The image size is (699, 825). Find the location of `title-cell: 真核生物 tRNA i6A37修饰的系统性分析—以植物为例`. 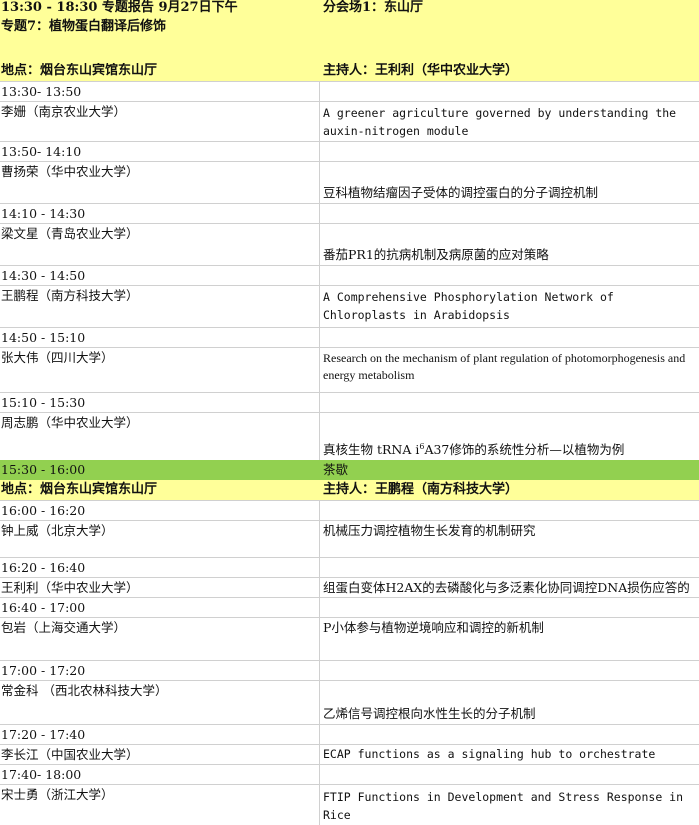

title-cell: 真核生物 tRNA i6A37修饰的系统性分析—以植物为例 is located at coordinates (509, 436).